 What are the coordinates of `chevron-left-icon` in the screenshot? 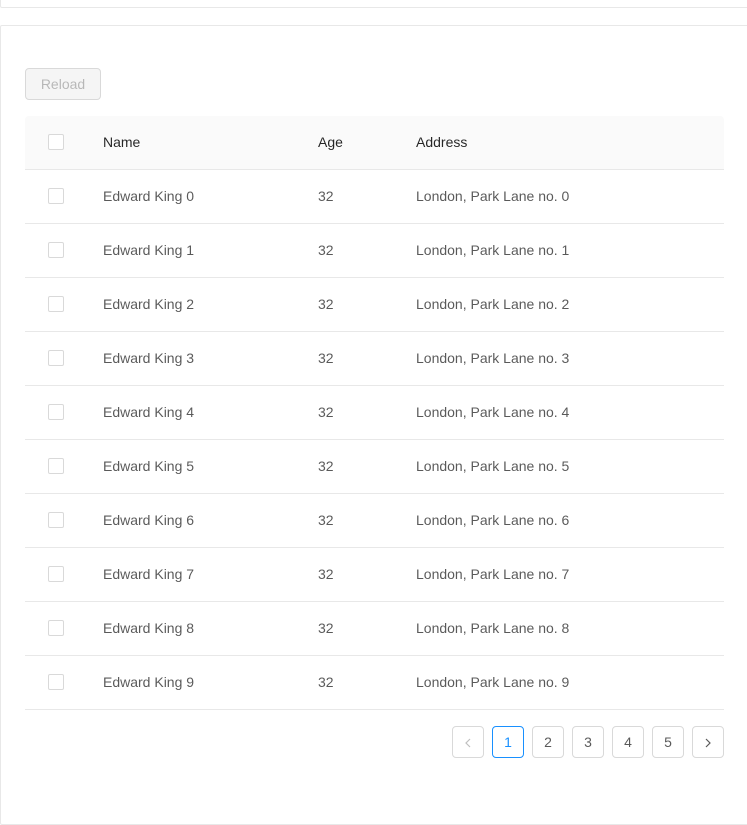 It's located at (468, 743).